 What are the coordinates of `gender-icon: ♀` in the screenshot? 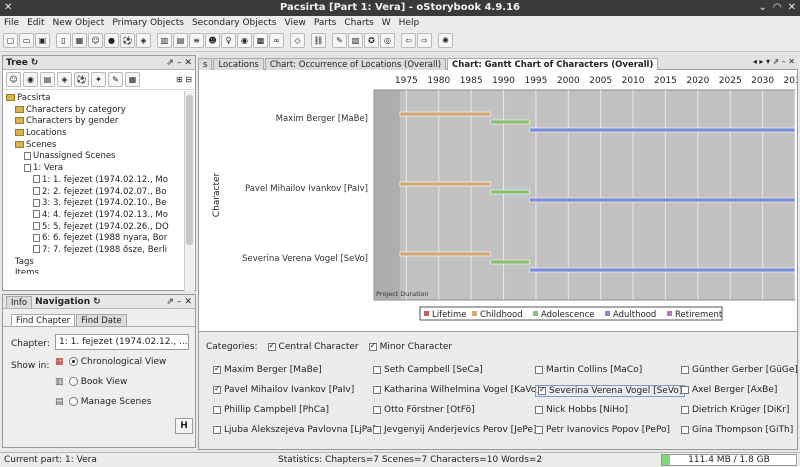 It's located at (228, 40).